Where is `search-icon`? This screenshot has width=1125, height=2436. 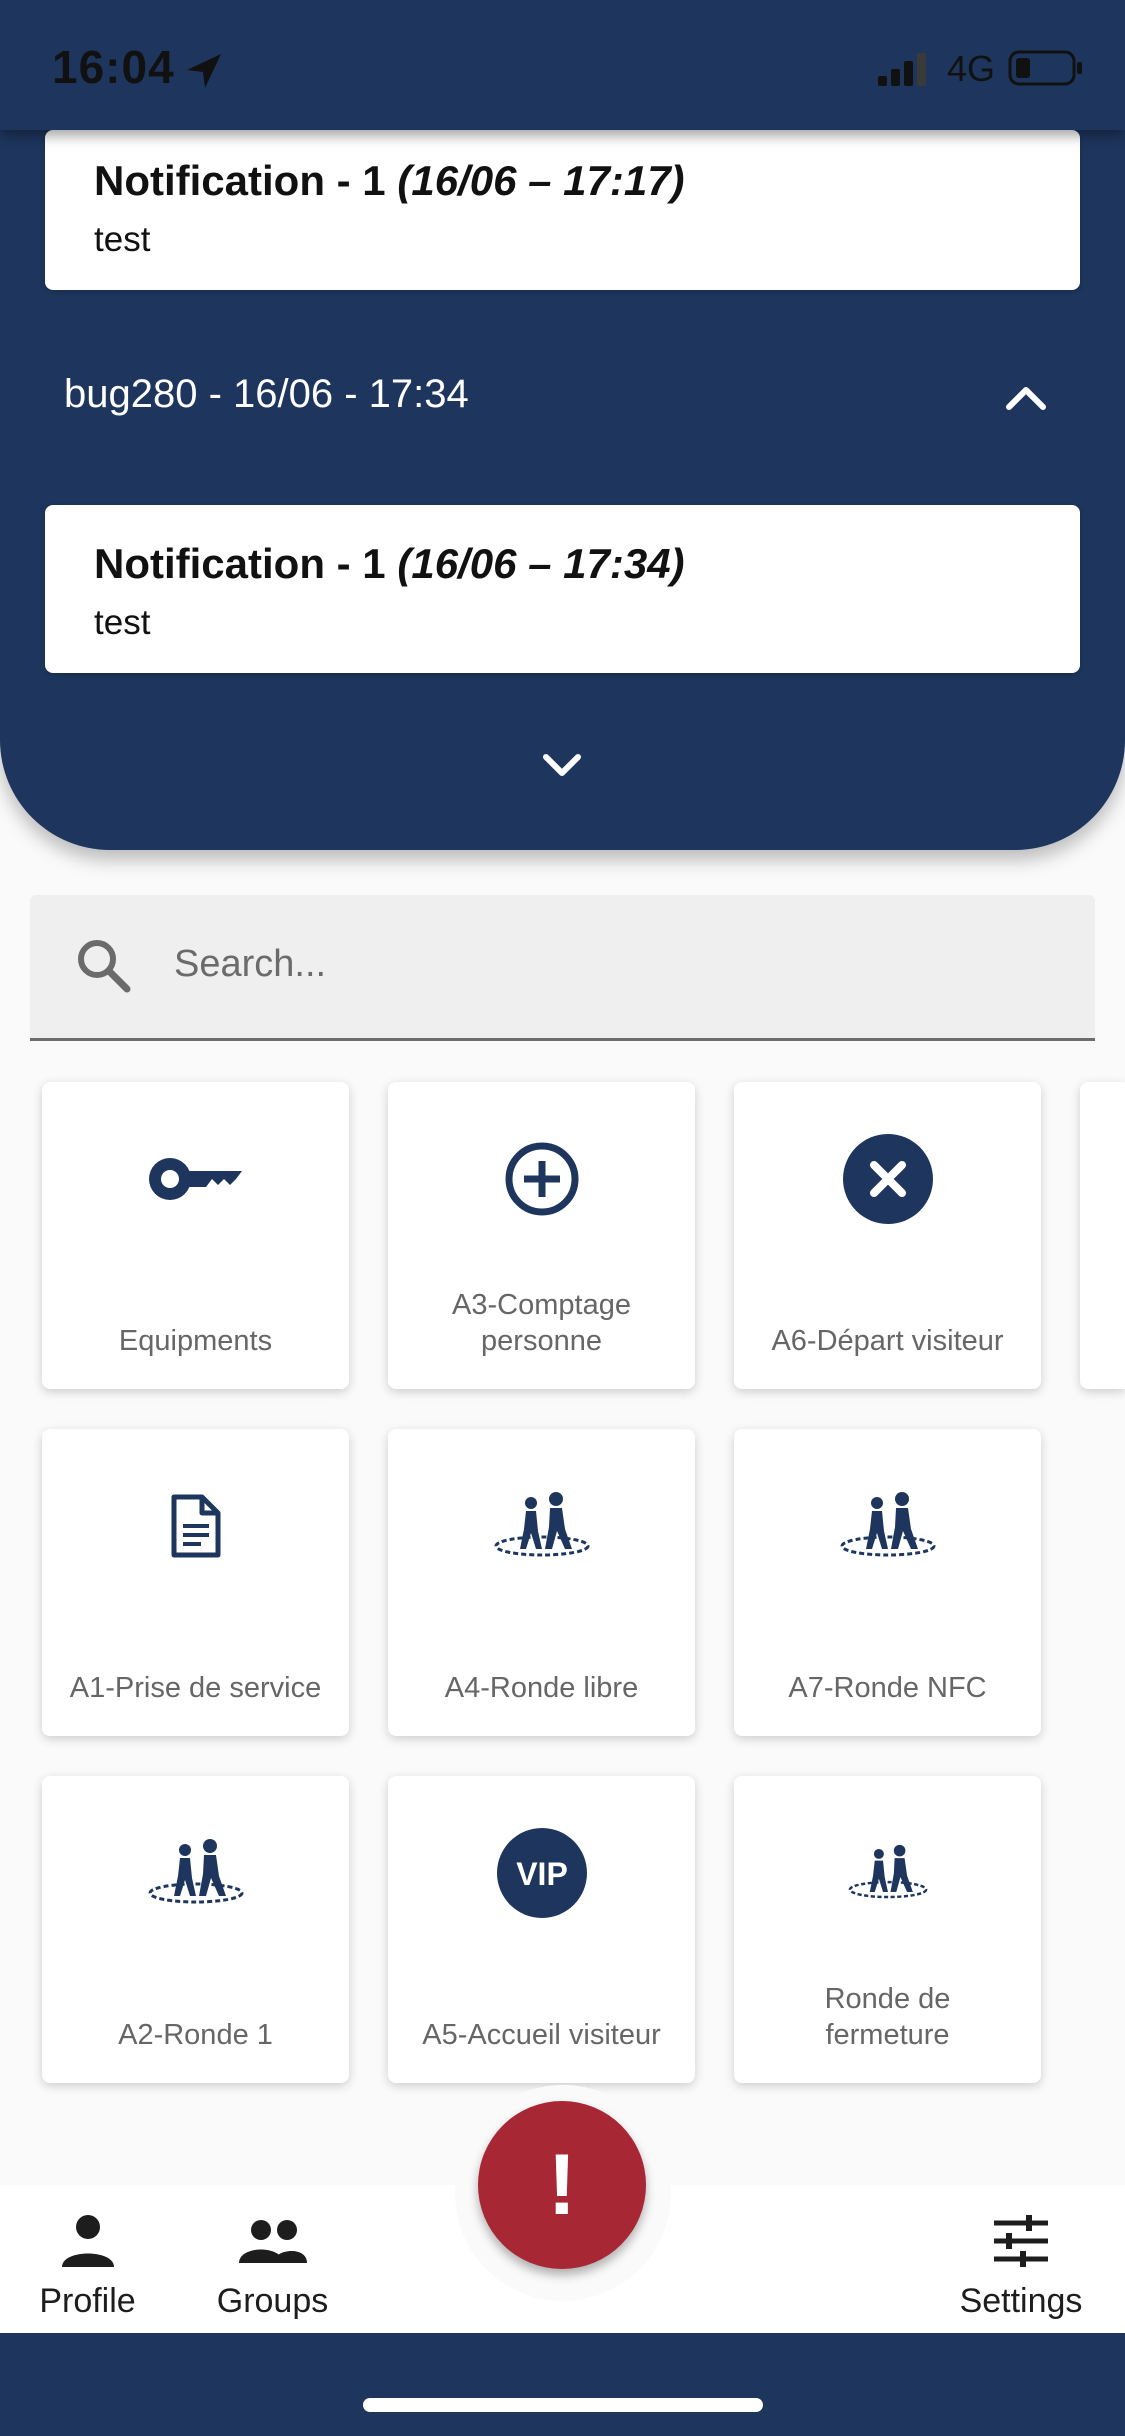 search-icon is located at coordinates (104, 966).